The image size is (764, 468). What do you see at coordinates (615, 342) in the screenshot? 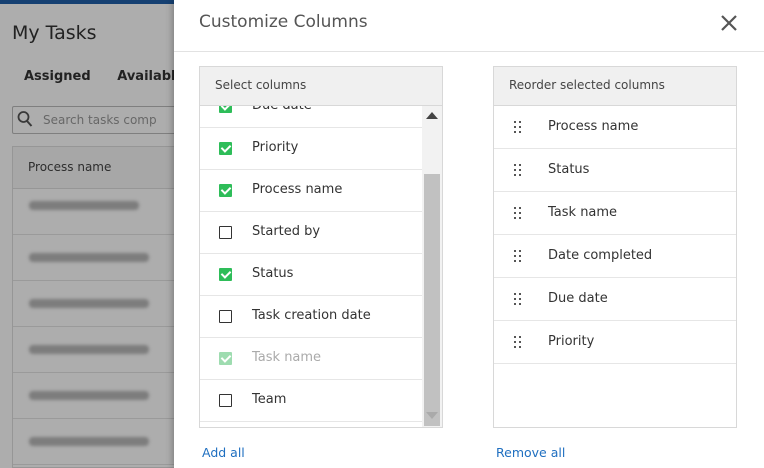
I see `selected-column-item: Priority` at bounding box center [615, 342].